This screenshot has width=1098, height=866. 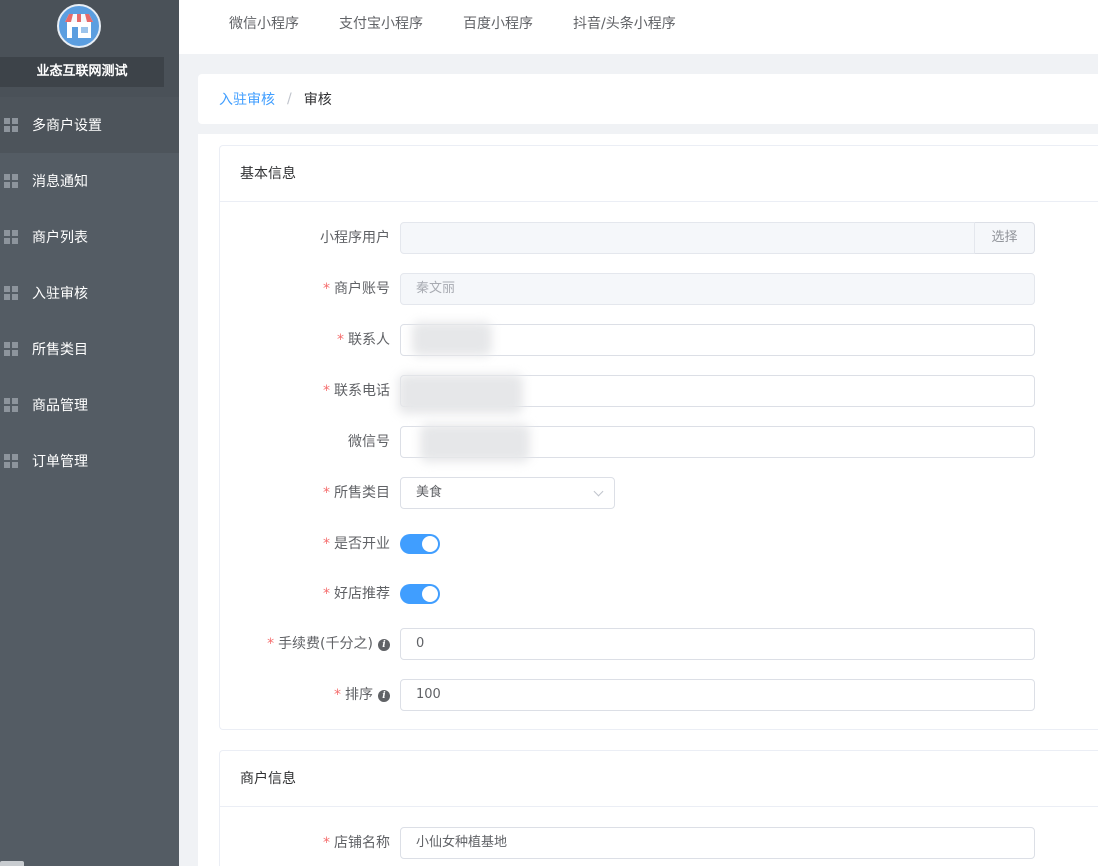 What do you see at coordinates (60, 462) in the screenshot?
I see `sidebar-item-label: 订单管理` at bounding box center [60, 462].